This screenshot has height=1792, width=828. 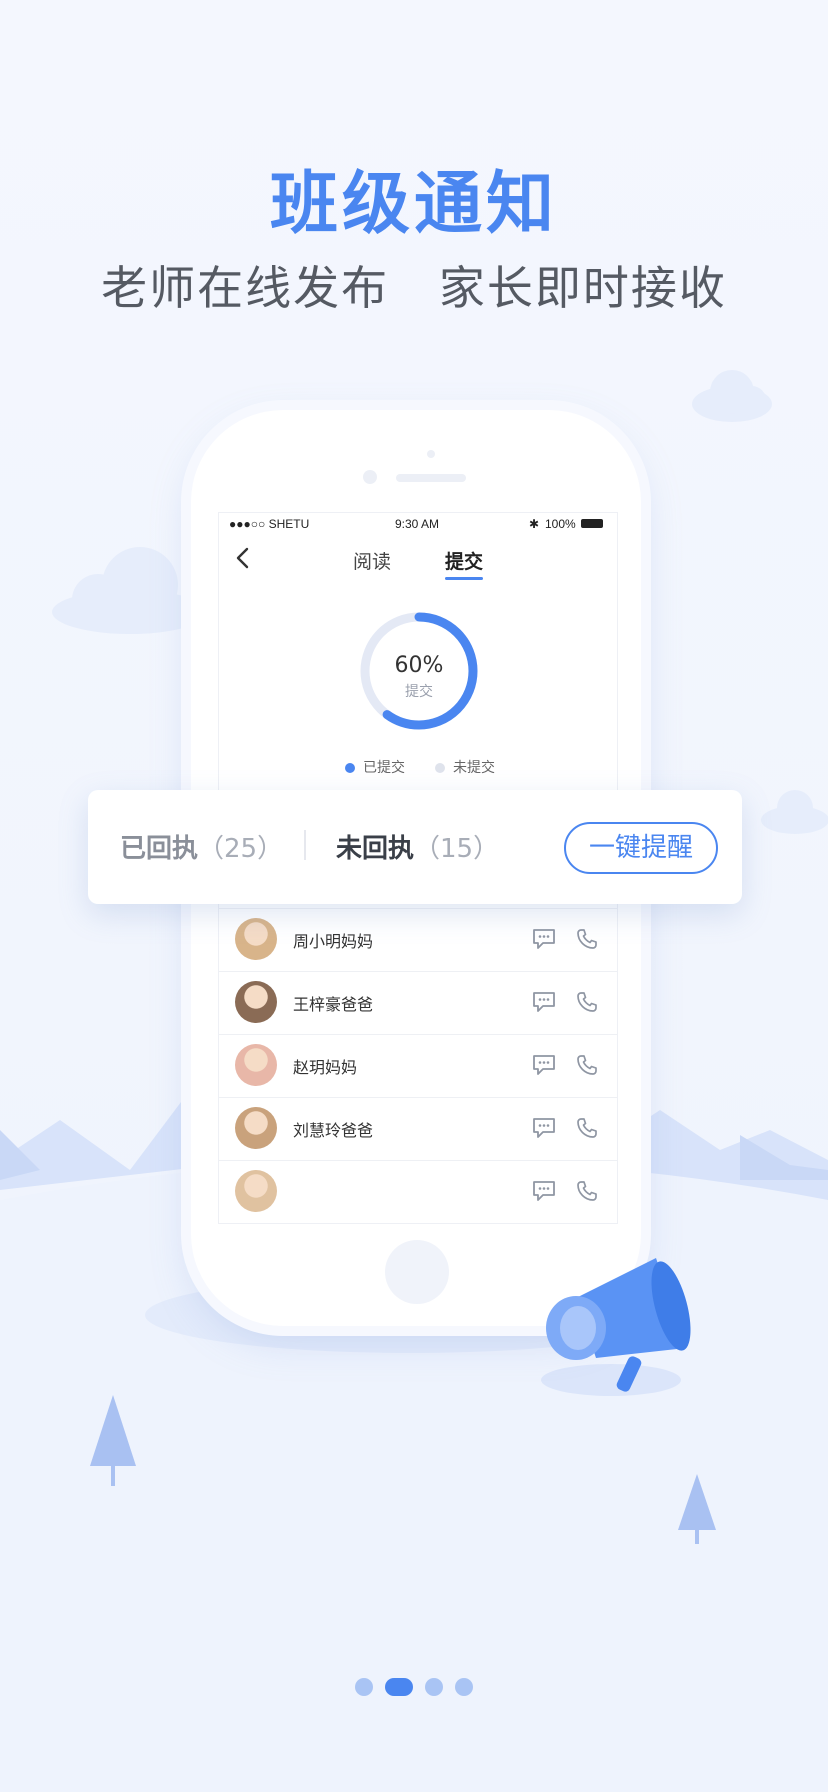 I want to click on contact-name: 赵玥妈妈, so click(x=325, y=1067).